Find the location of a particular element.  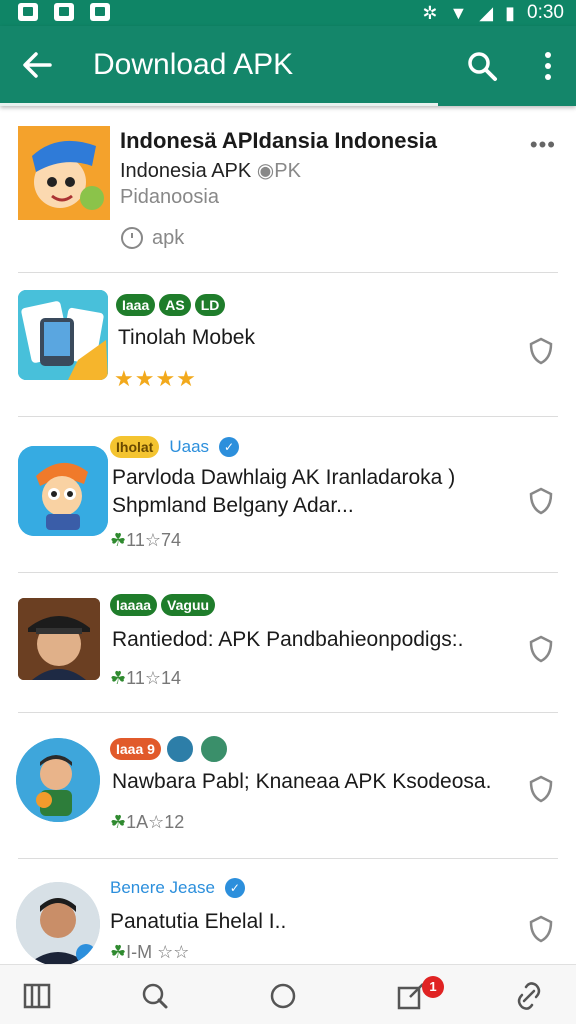

tag-label: Benere Jease is located at coordinates (162, 887).